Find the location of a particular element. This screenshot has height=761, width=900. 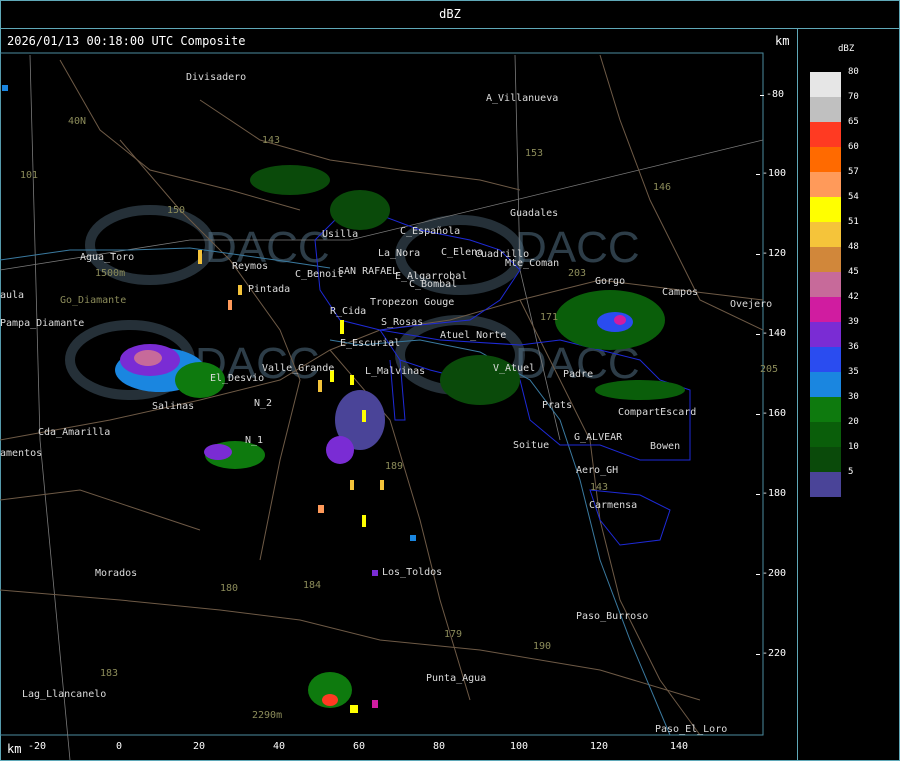

place-label: 205 is located at coordinates (769, 369).